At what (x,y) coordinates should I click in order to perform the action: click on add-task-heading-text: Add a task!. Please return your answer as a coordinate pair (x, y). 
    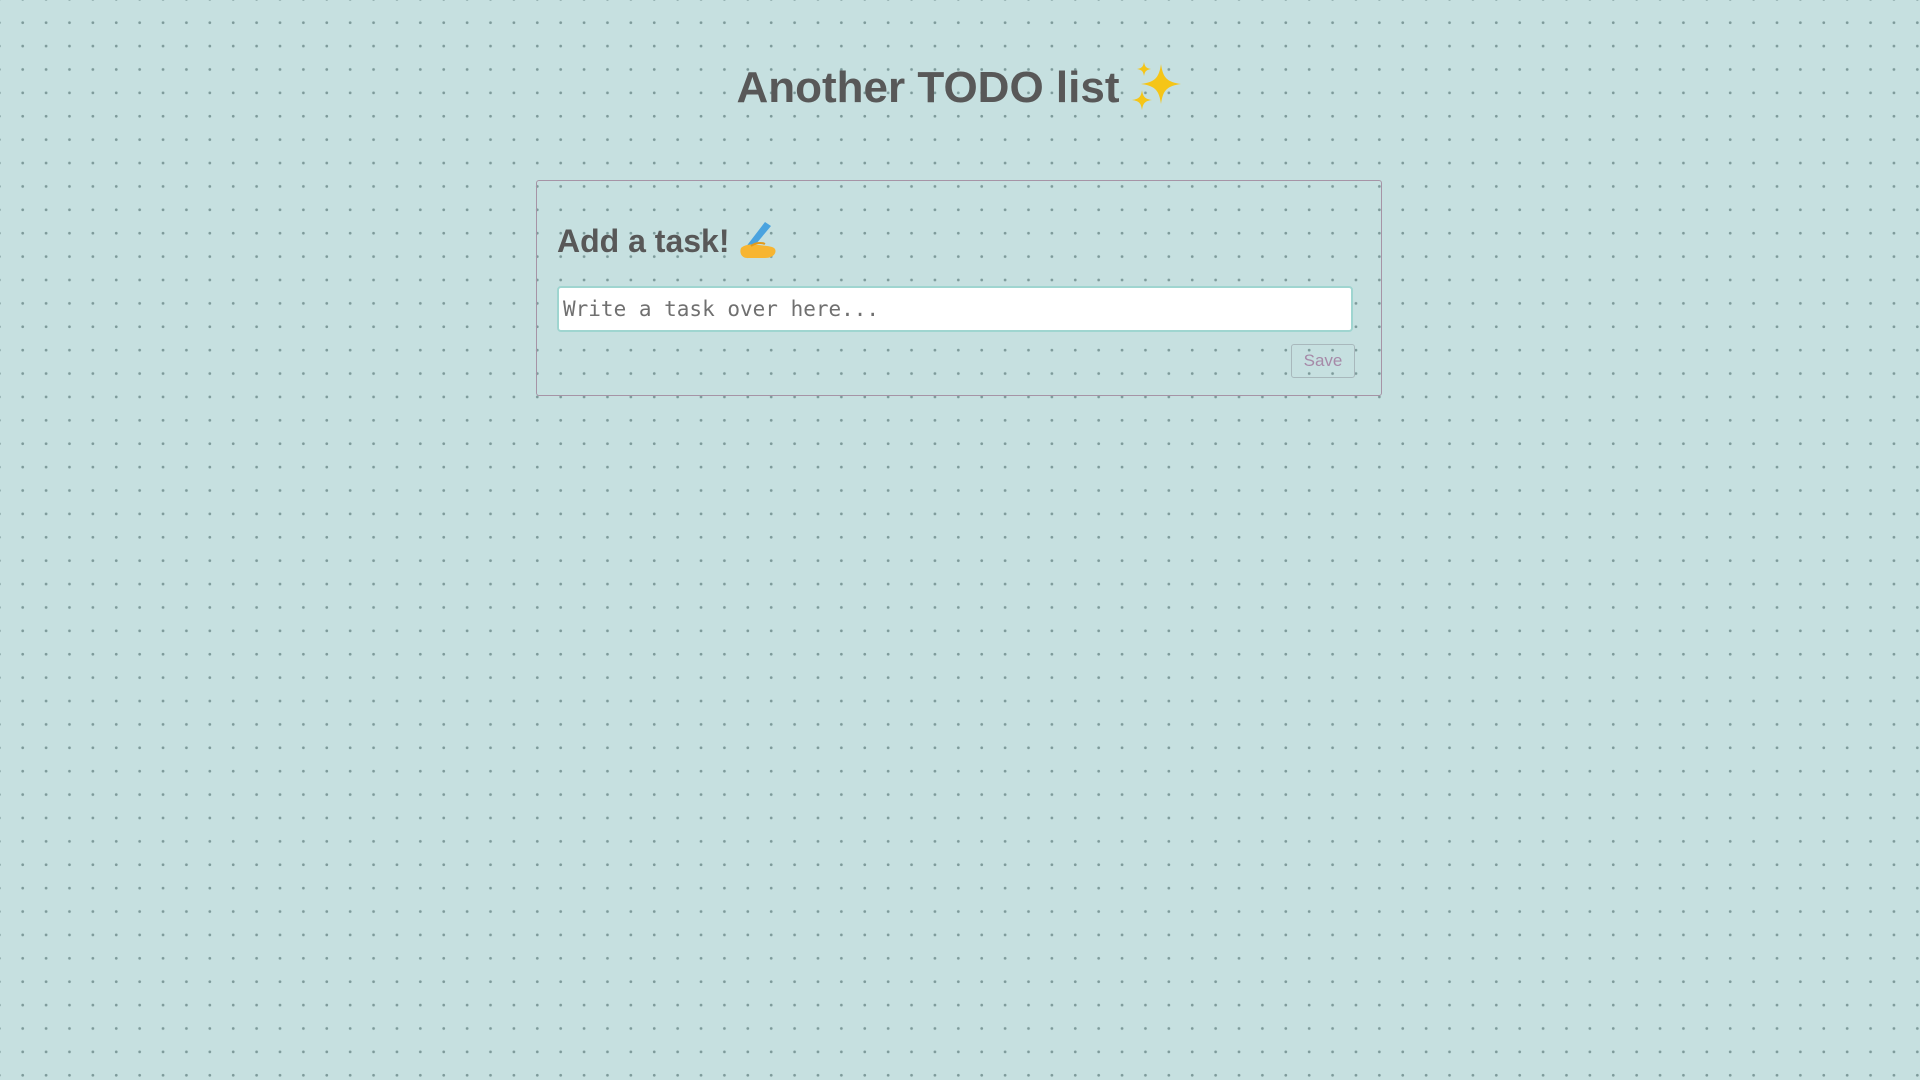
    Looking at the image, I should click on (643, 241).